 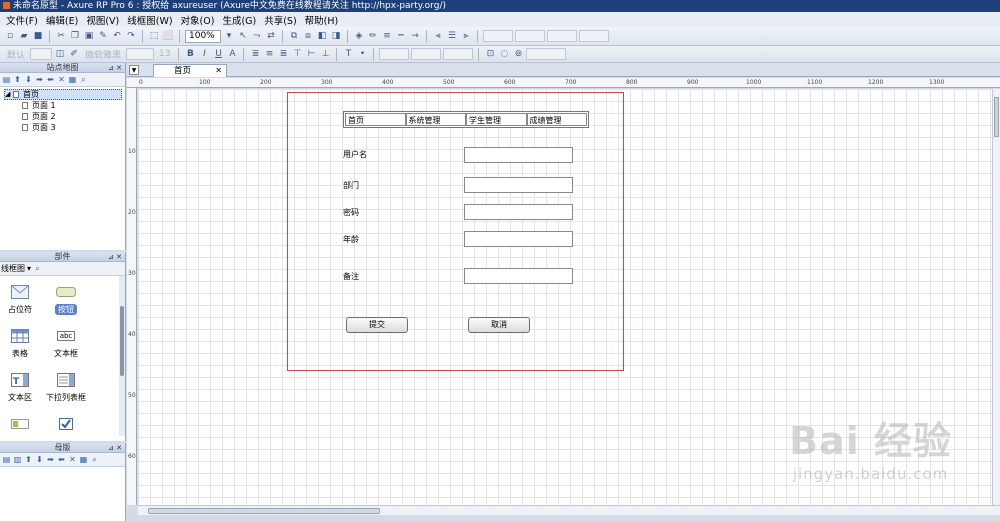 What do you see at coordinates (89, 36) in the screenshot?
I see `paste-icon: ▣` at bounding box center [89, 36].